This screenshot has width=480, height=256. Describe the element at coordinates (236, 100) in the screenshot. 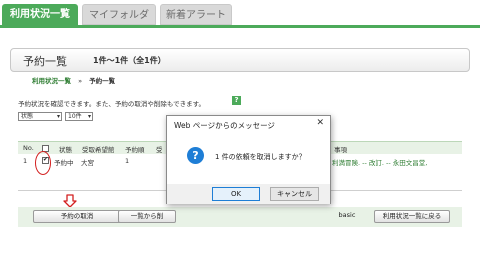

I see `help-icon: ?` at that location.